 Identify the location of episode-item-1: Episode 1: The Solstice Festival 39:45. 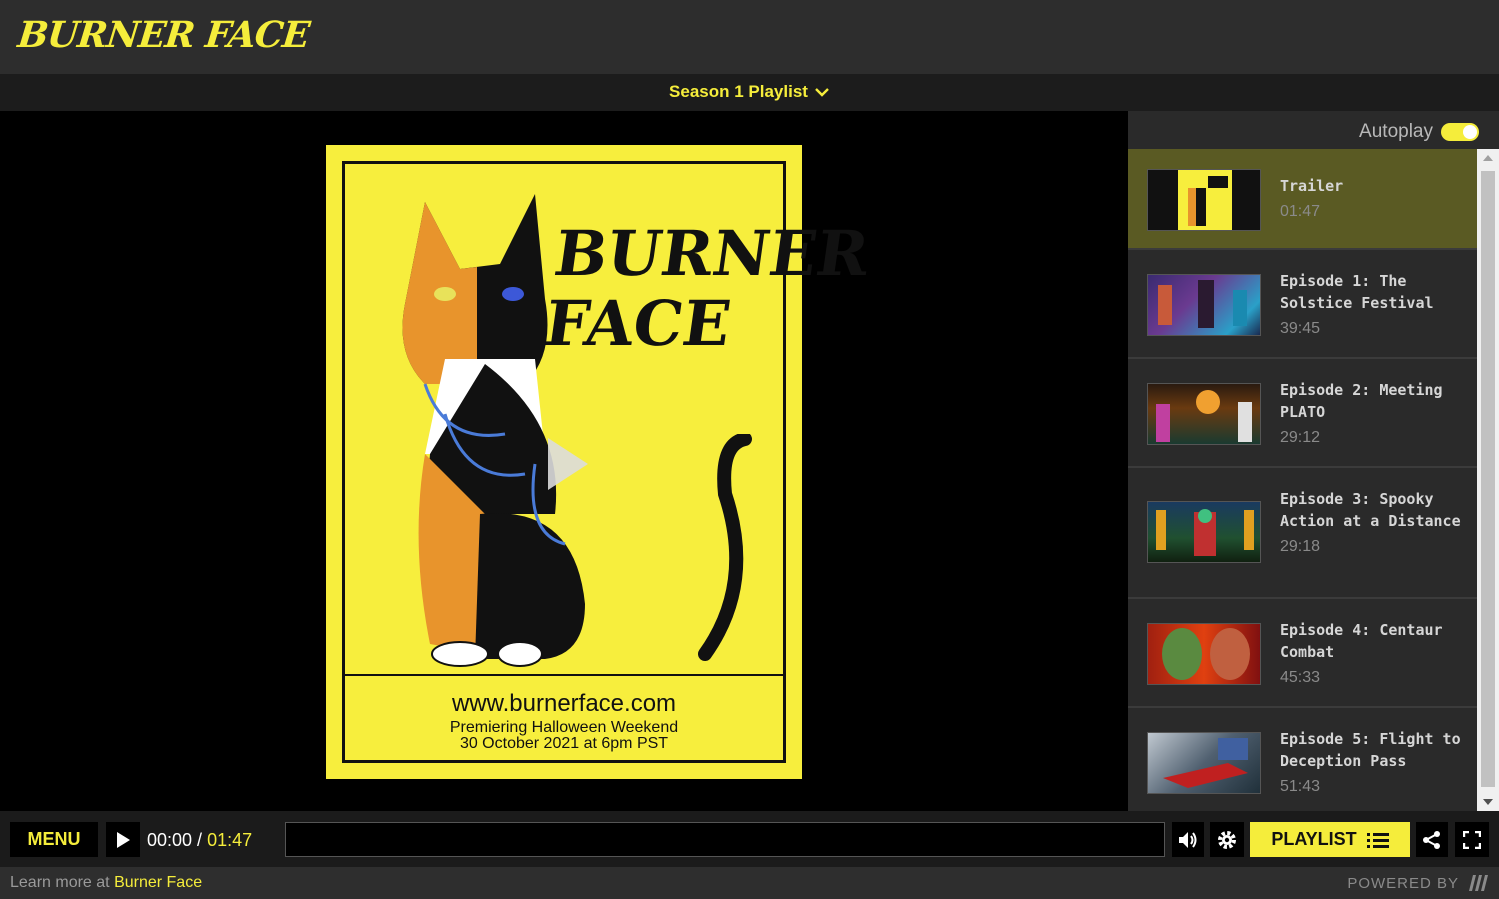
(1302, 304).